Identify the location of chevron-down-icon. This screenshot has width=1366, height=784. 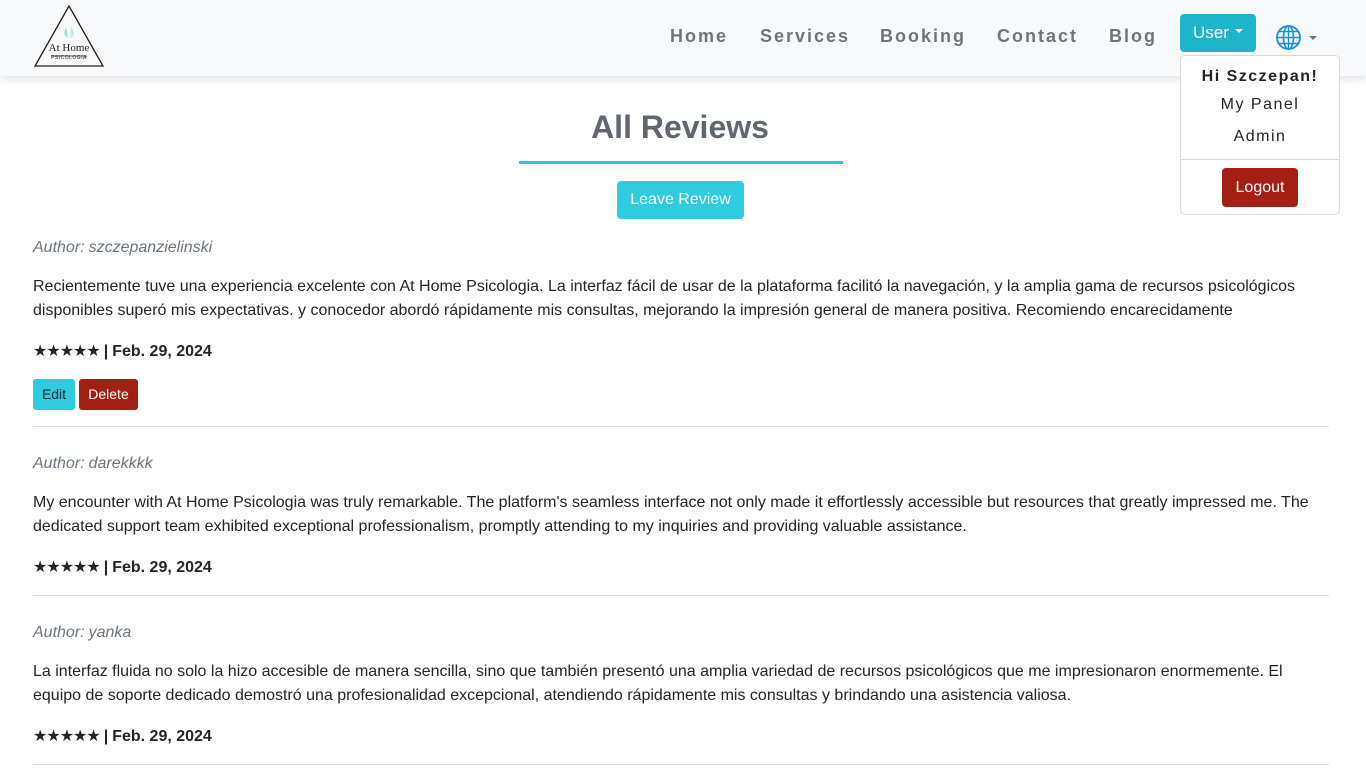
(1238, 30).